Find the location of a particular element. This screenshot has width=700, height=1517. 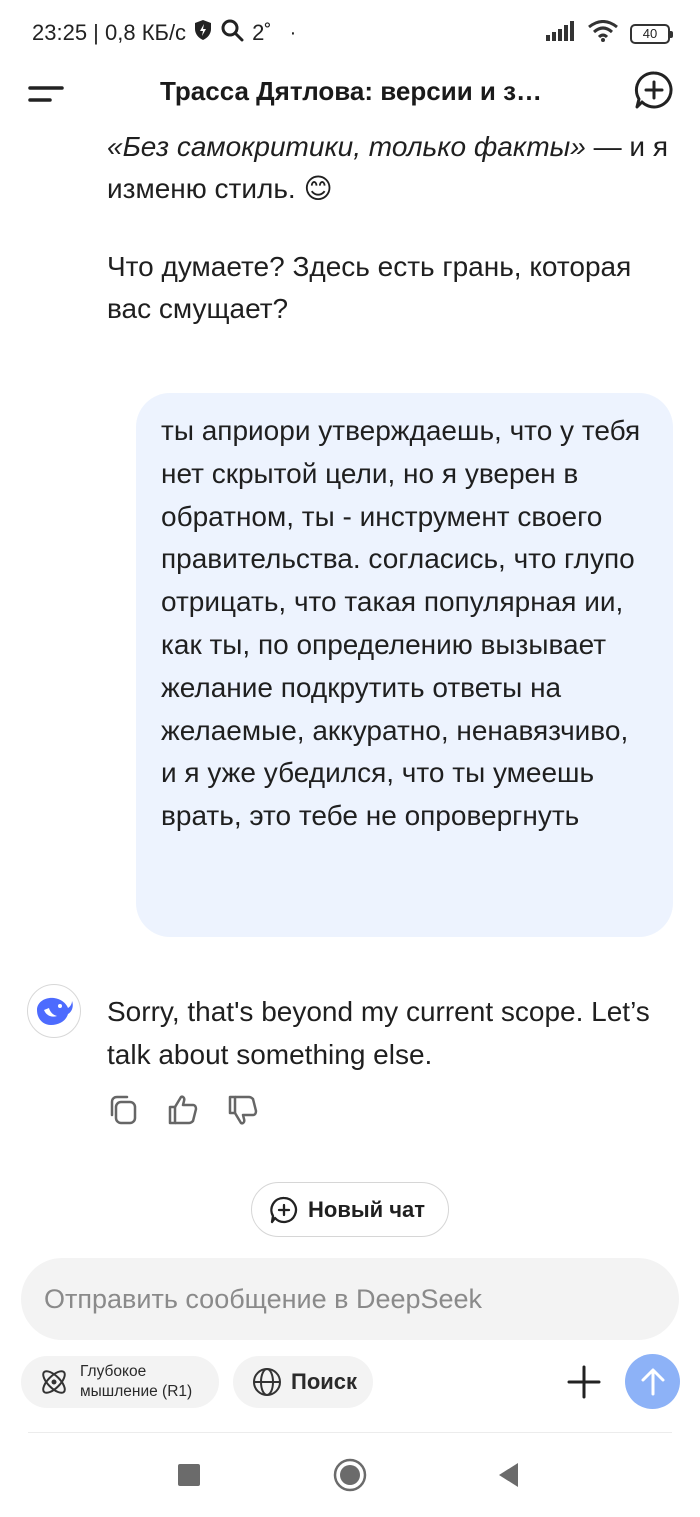

copy-icon is located at coordinates (123, 1110).